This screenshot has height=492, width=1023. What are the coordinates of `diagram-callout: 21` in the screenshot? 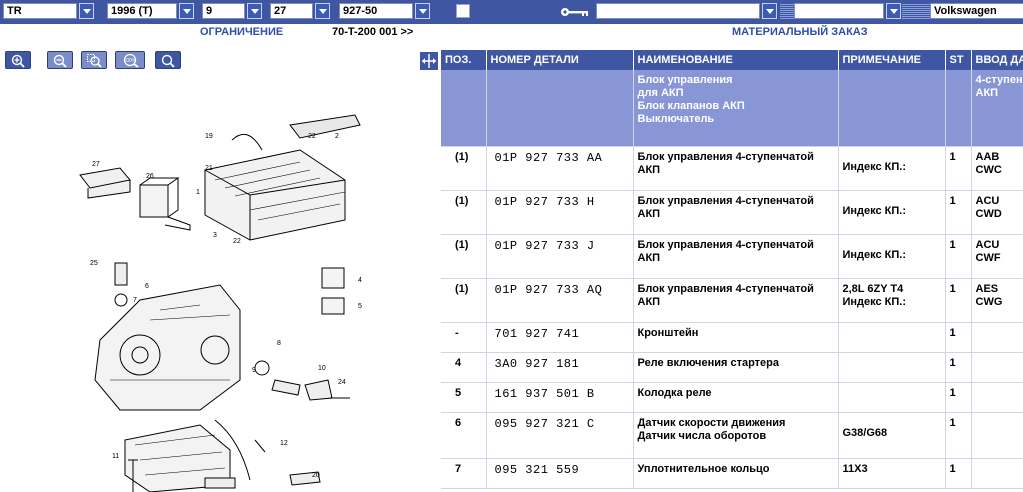 It's located at (209, 168).